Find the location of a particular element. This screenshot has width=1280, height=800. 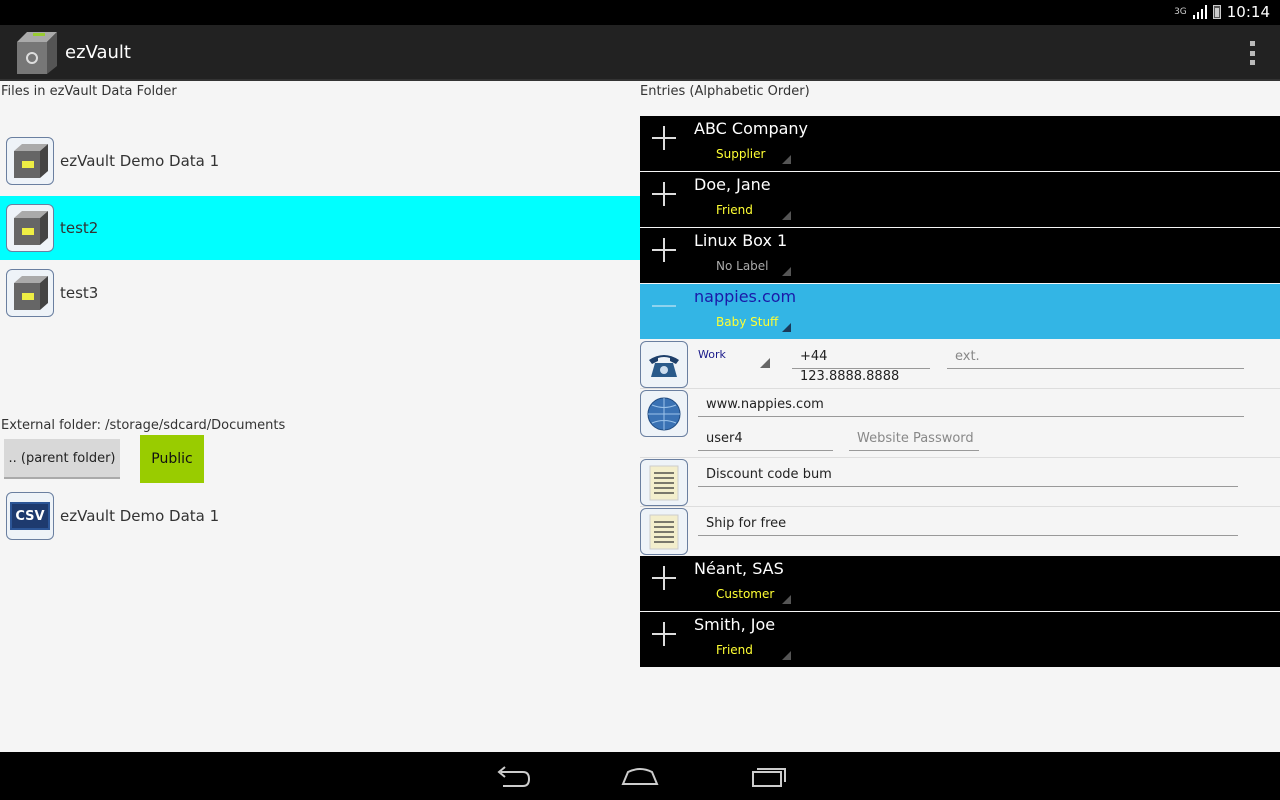

note-detail-row: Discount code bum is located at coordinates (960, 482).